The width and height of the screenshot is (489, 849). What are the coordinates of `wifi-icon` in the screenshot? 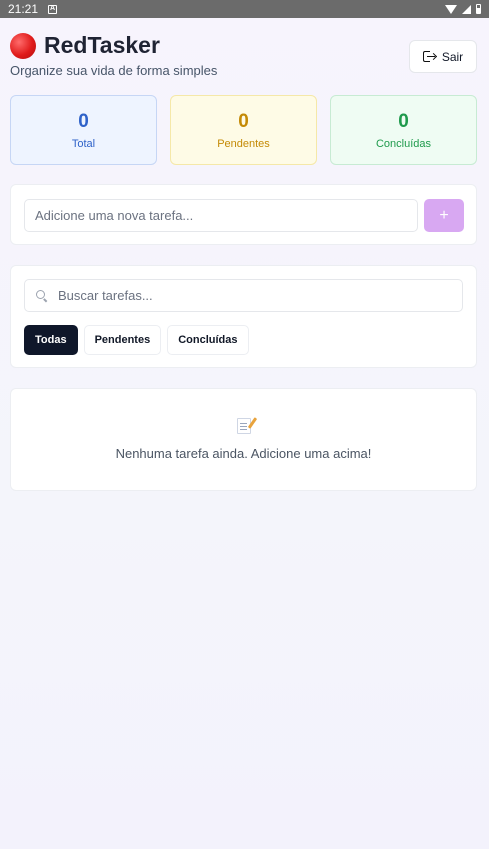 It's located at (451, 9).